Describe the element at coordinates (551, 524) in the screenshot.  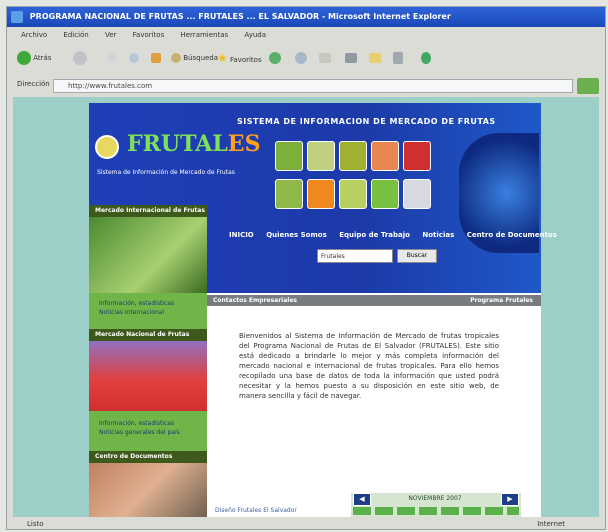
I see `status-zone: Internet` at that location.